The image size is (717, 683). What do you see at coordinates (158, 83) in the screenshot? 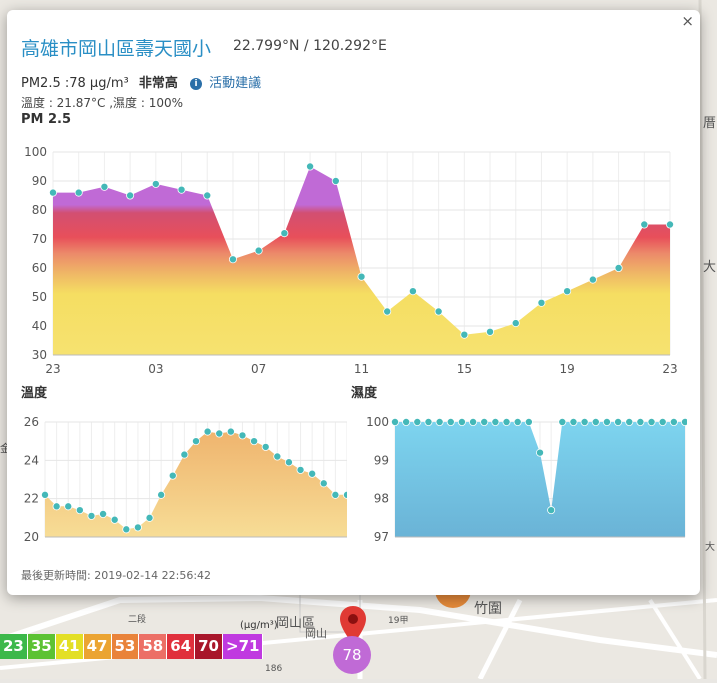
I see `pm25-level: 非常高` at bounding box center [158, 83].